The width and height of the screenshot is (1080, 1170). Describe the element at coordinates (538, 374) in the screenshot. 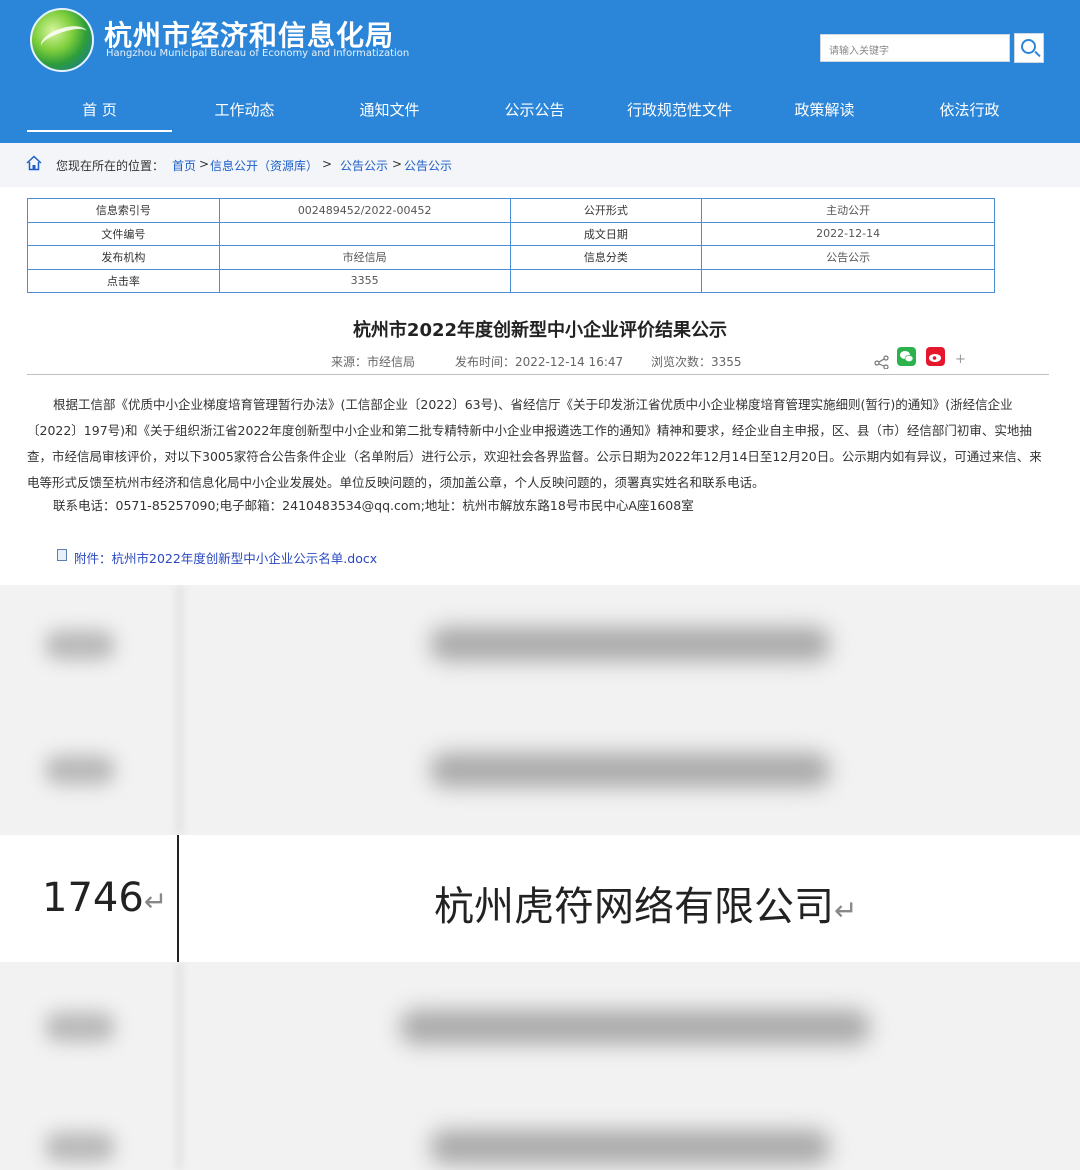

I see `title-divider` at that location.